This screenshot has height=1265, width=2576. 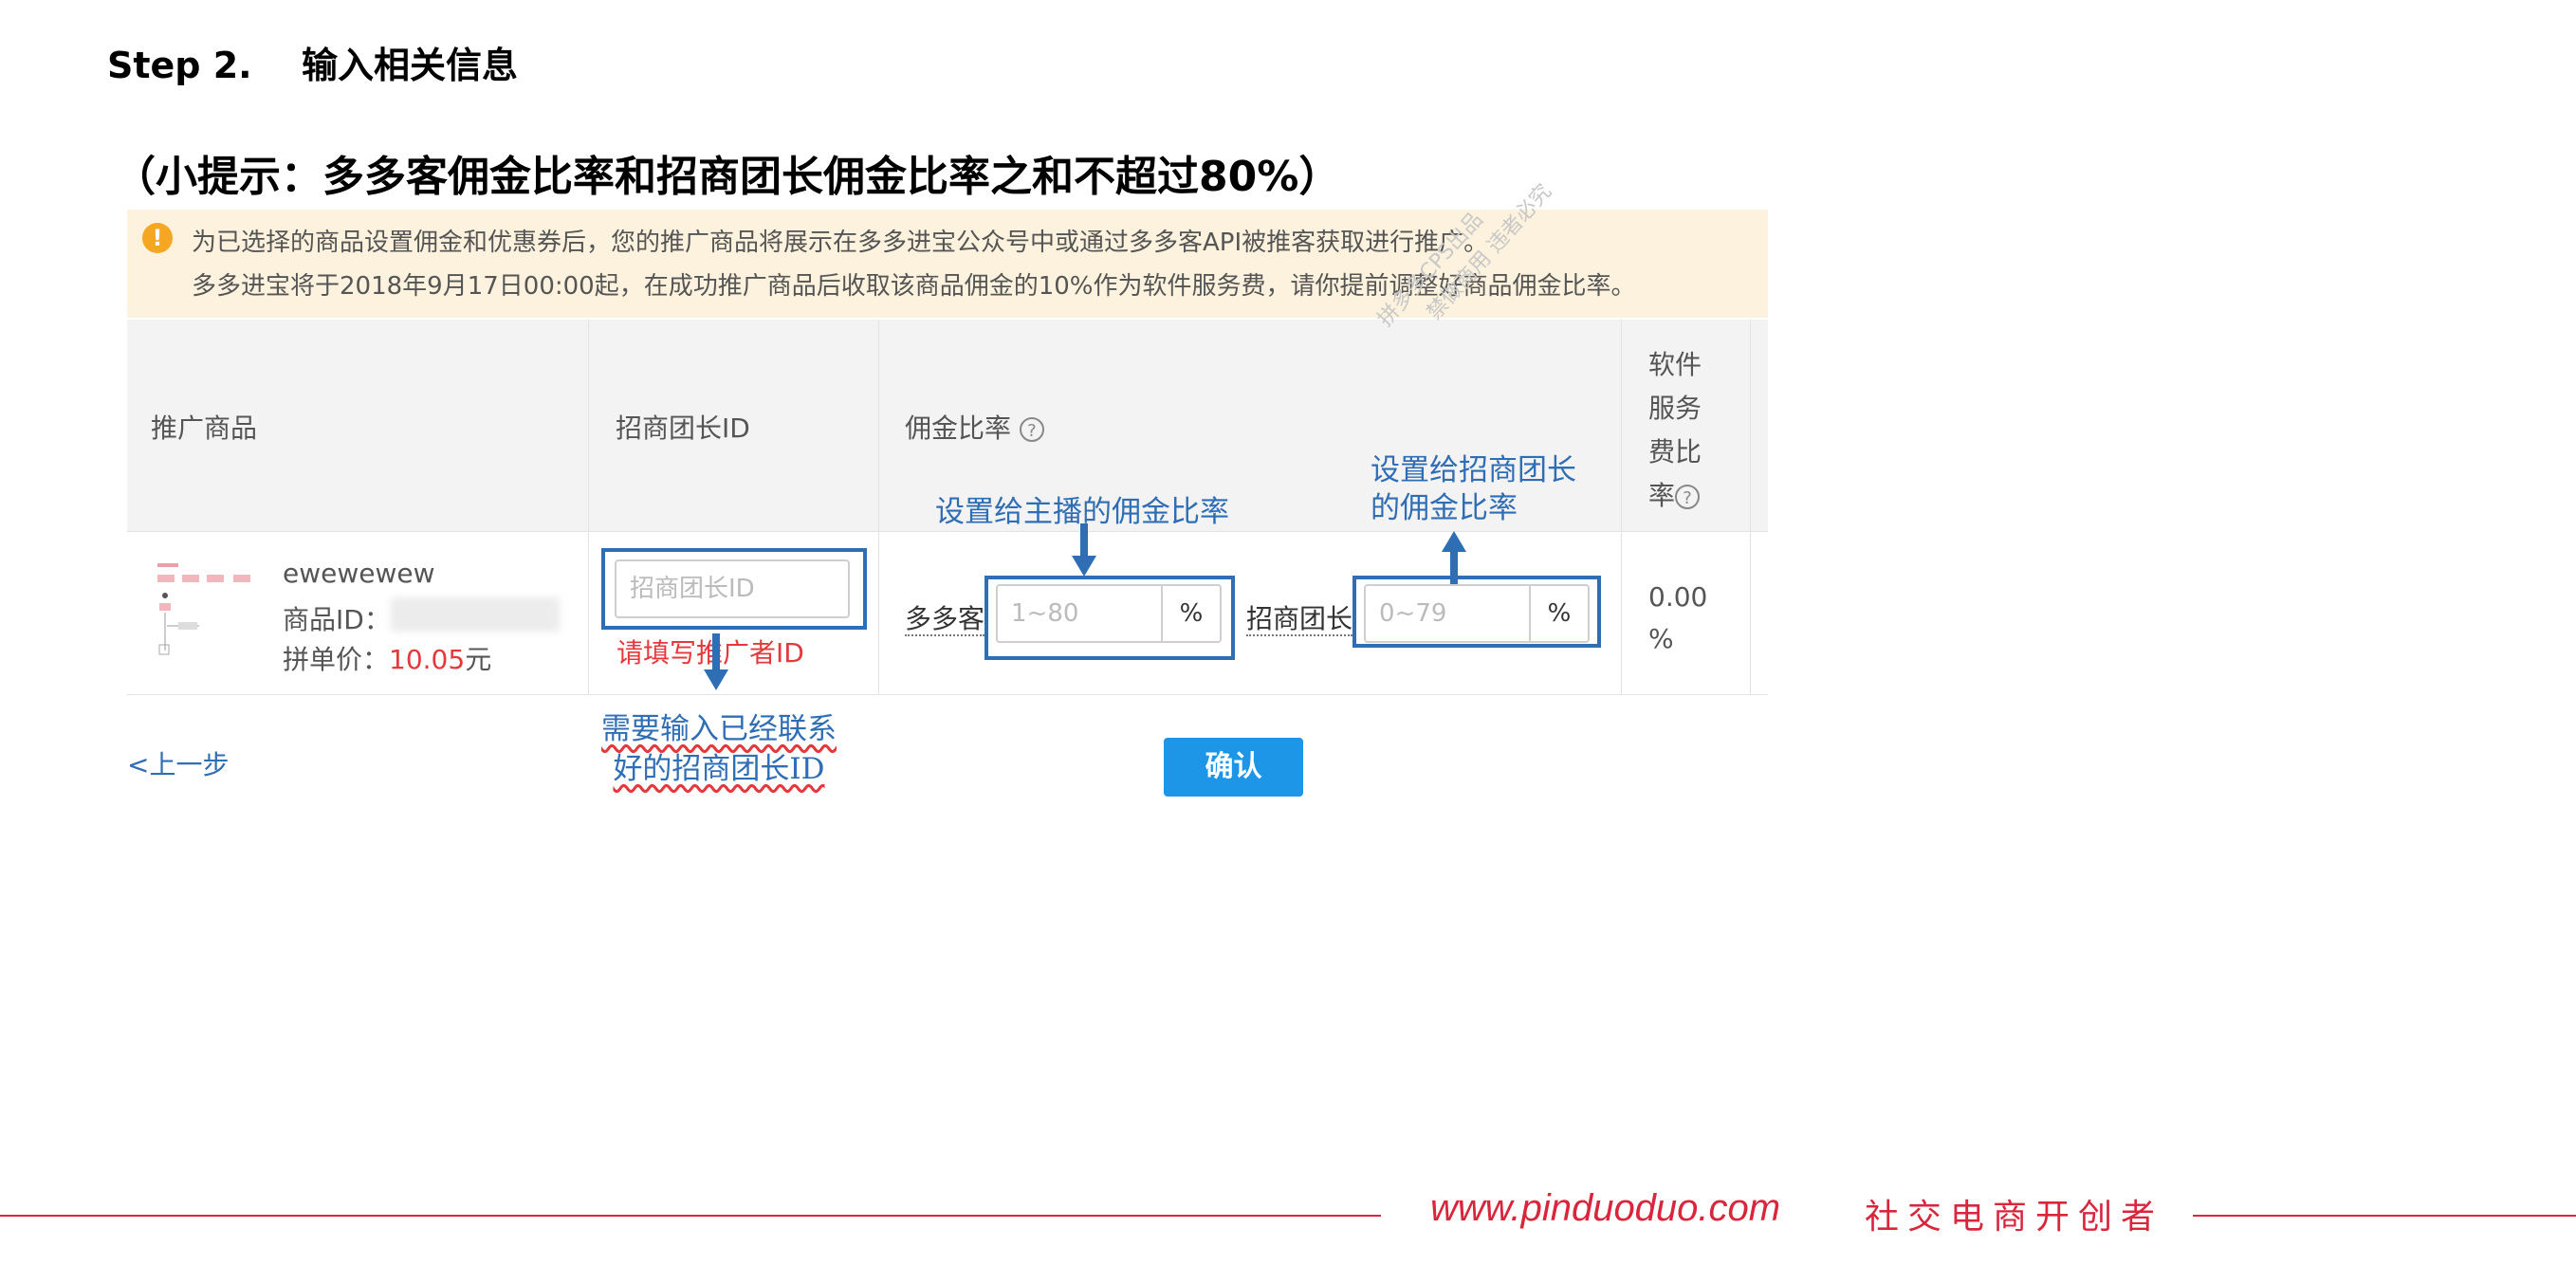 I want to click on product-id-label: 商品ID：, so click(x=337, y=619).